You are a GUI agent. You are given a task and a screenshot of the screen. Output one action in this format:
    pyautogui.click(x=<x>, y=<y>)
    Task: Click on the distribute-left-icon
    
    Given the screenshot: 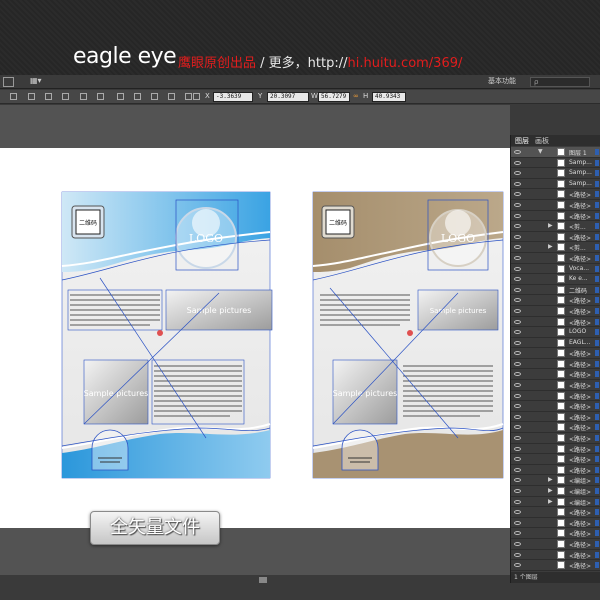 What is the action you would take?
    pyautogui.click(x=171, y=96)
    